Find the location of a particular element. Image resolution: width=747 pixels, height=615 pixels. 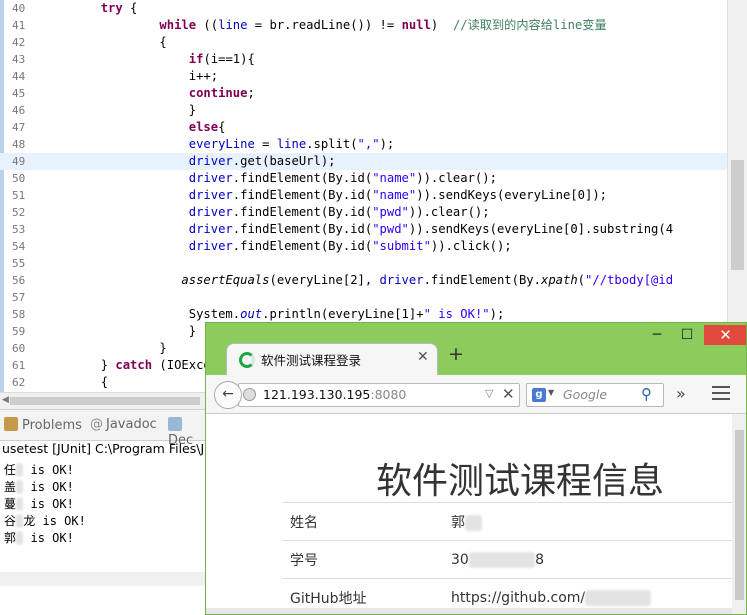

code-token: else is located at coordinates (203, 127).